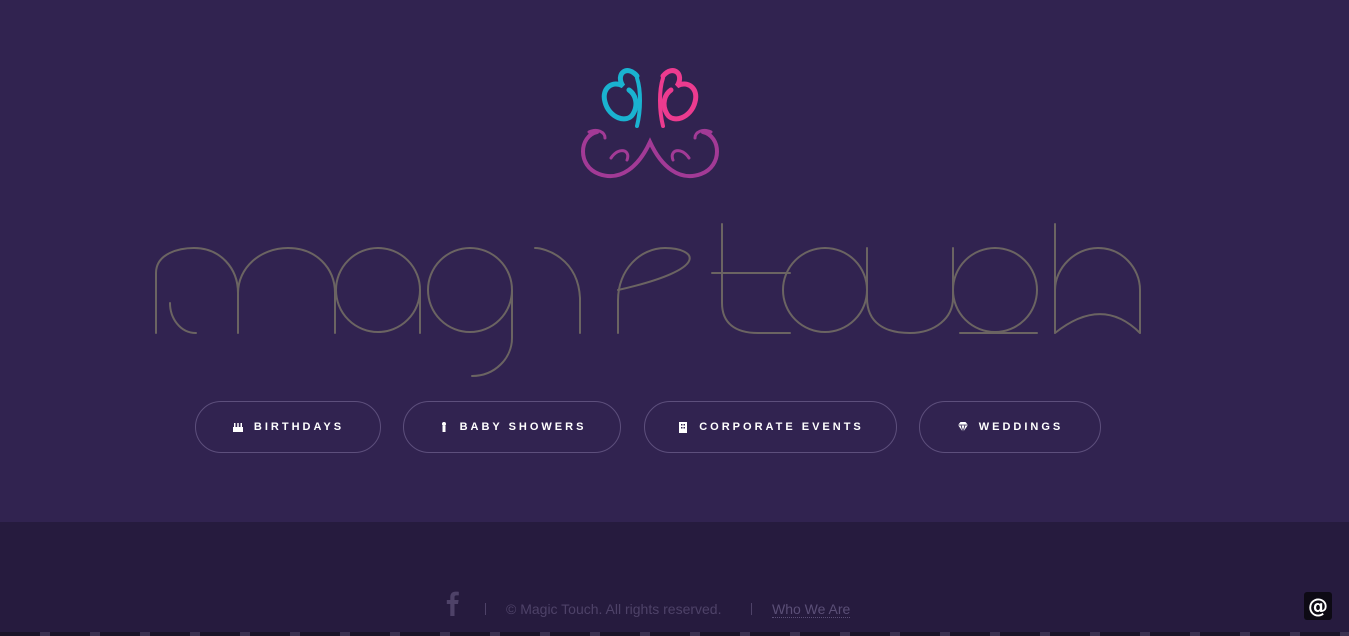  Describe the element at coordinates (1021, 427) in the screenshot. I see `nav-weddings-label: WEDDINGS` at that location.